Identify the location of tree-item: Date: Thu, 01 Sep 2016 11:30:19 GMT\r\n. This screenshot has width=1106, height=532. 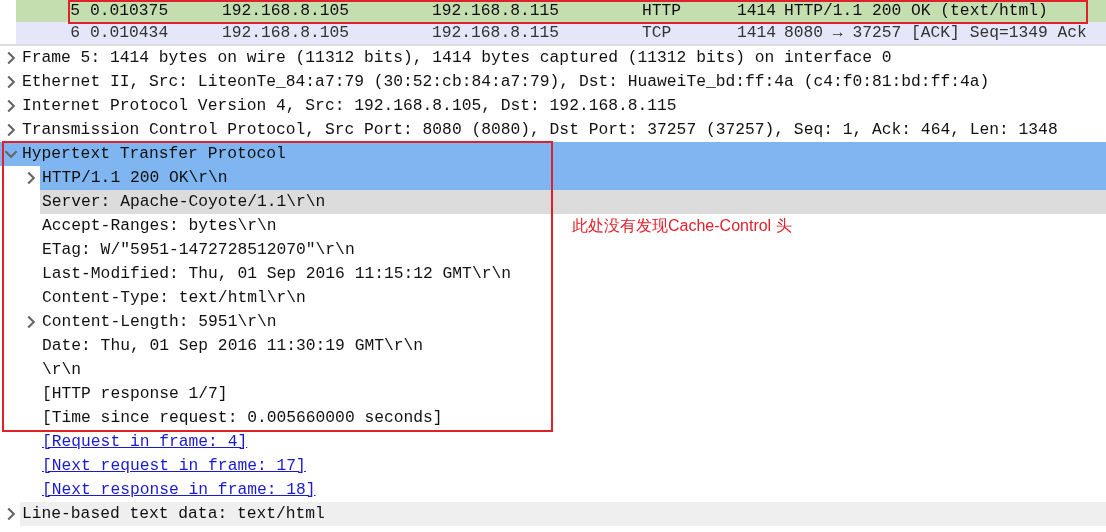
(233, 346).